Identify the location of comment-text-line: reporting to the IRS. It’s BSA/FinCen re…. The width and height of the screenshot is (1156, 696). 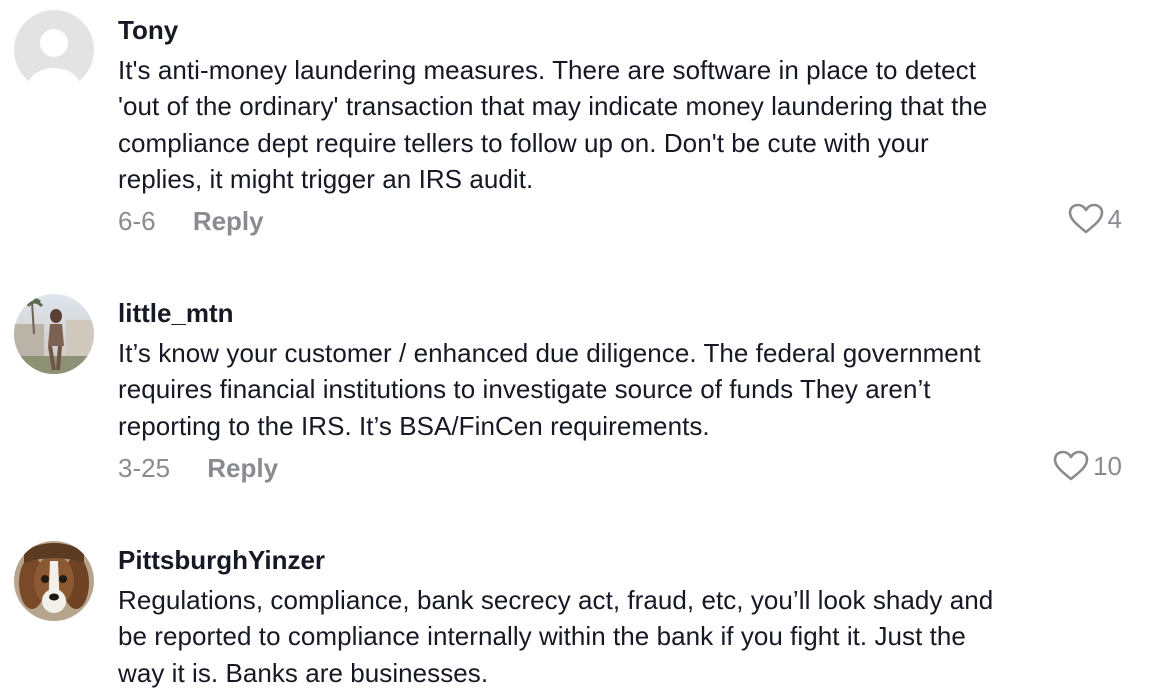
(414, 425).